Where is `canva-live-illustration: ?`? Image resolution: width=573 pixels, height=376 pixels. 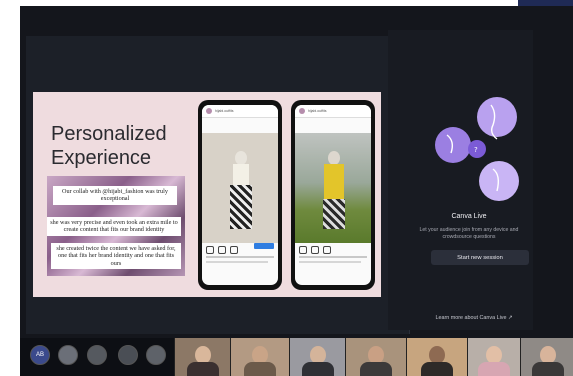 canva-live-illustration: ? is located at coordinates (477, 149).